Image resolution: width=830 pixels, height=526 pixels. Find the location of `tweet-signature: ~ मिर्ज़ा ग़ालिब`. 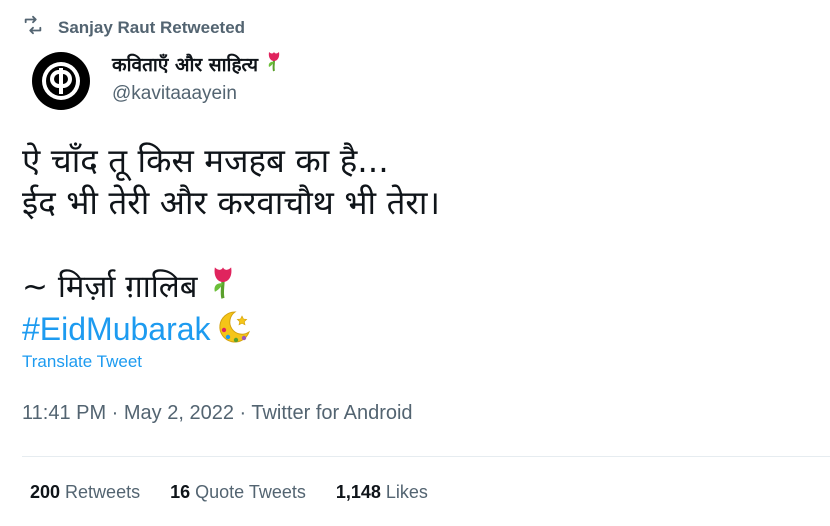

tweet-signature: ~ मिर्ज़ा ग़ालिब is located at coordinates (129, 286).